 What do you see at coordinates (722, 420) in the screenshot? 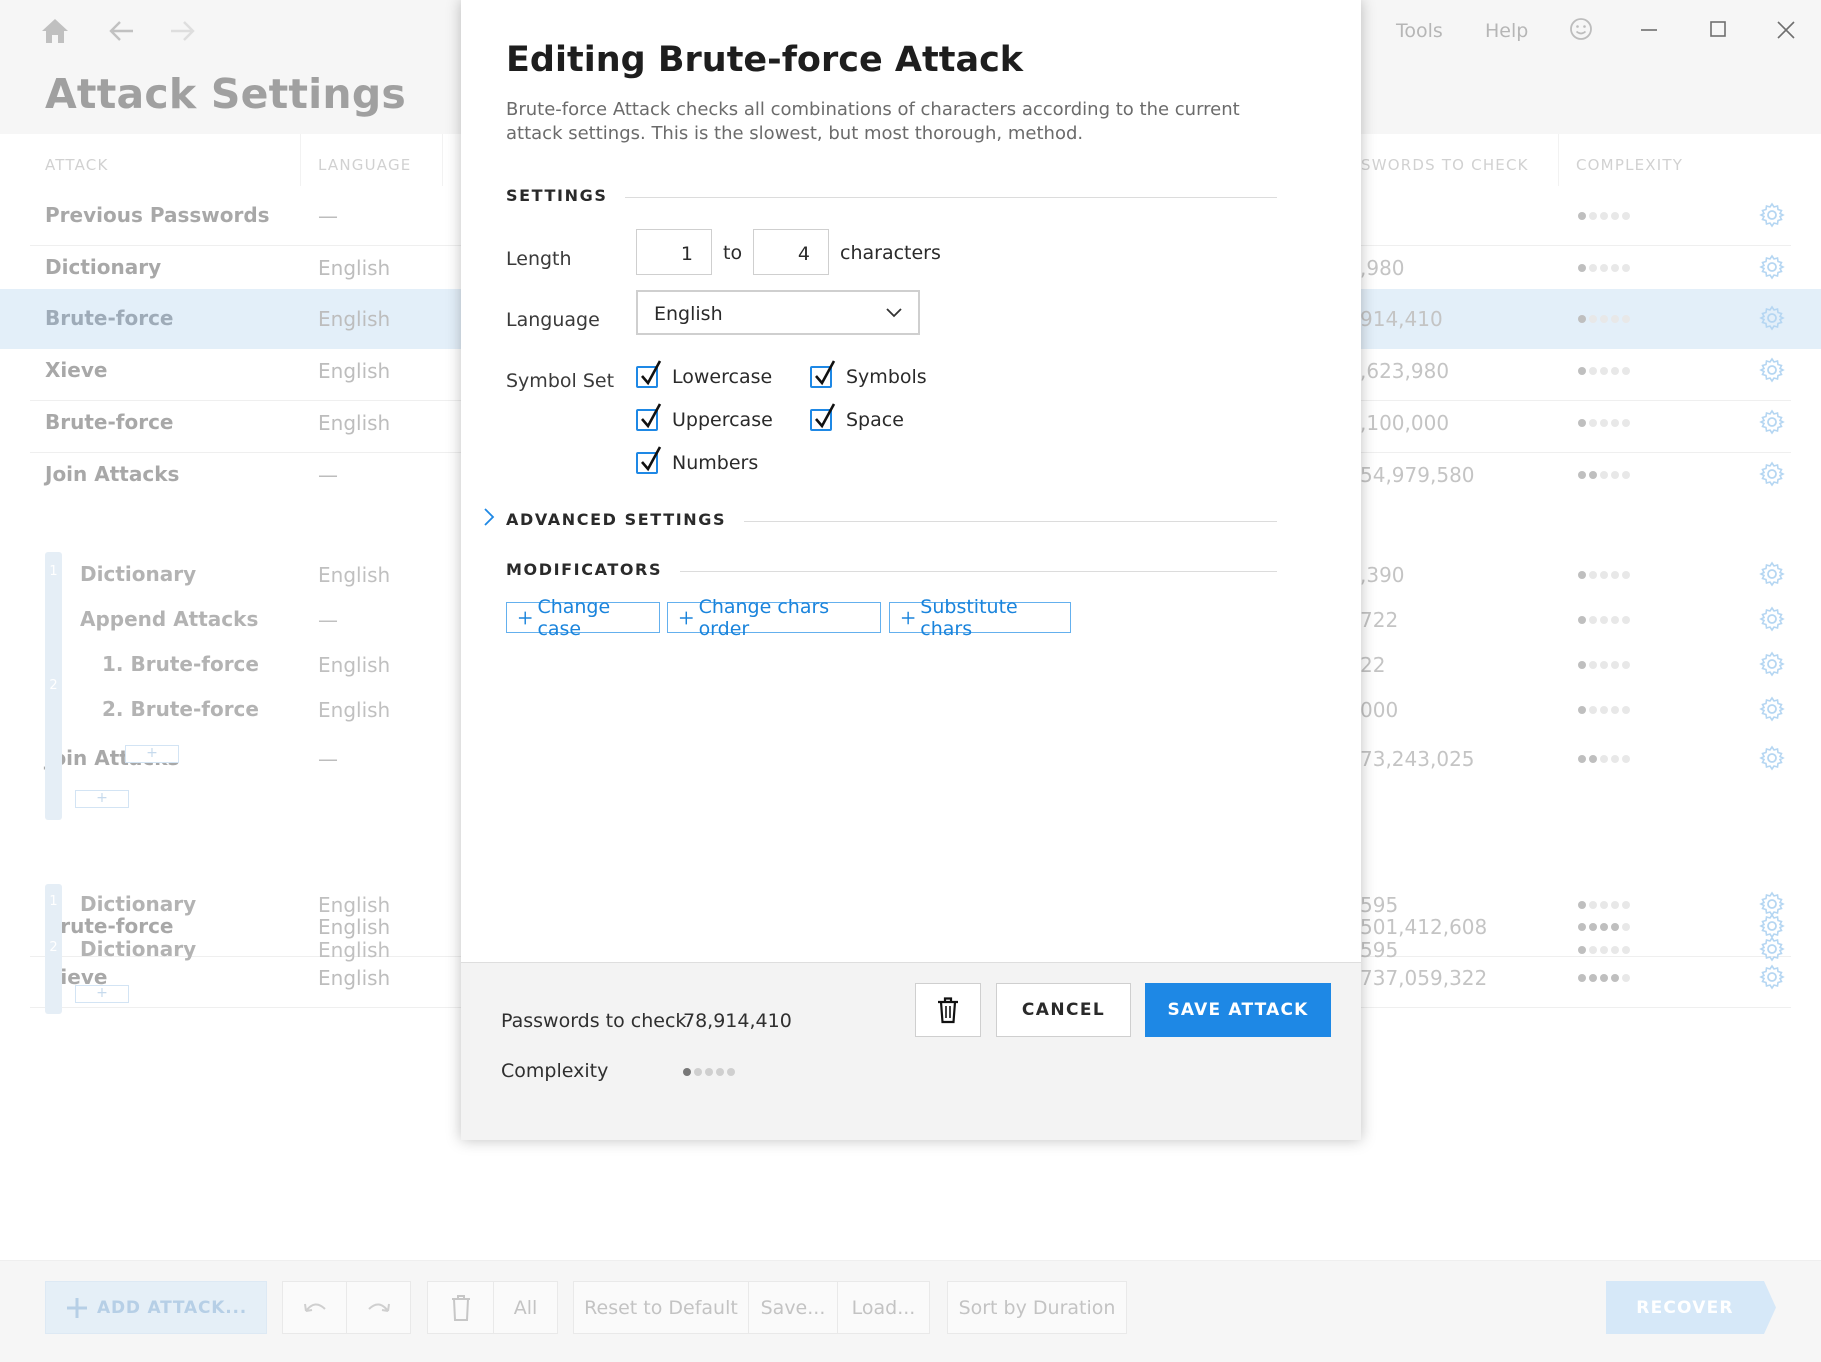
I see `uppercase-label: Uppercase` at bounding box center [722, 420].